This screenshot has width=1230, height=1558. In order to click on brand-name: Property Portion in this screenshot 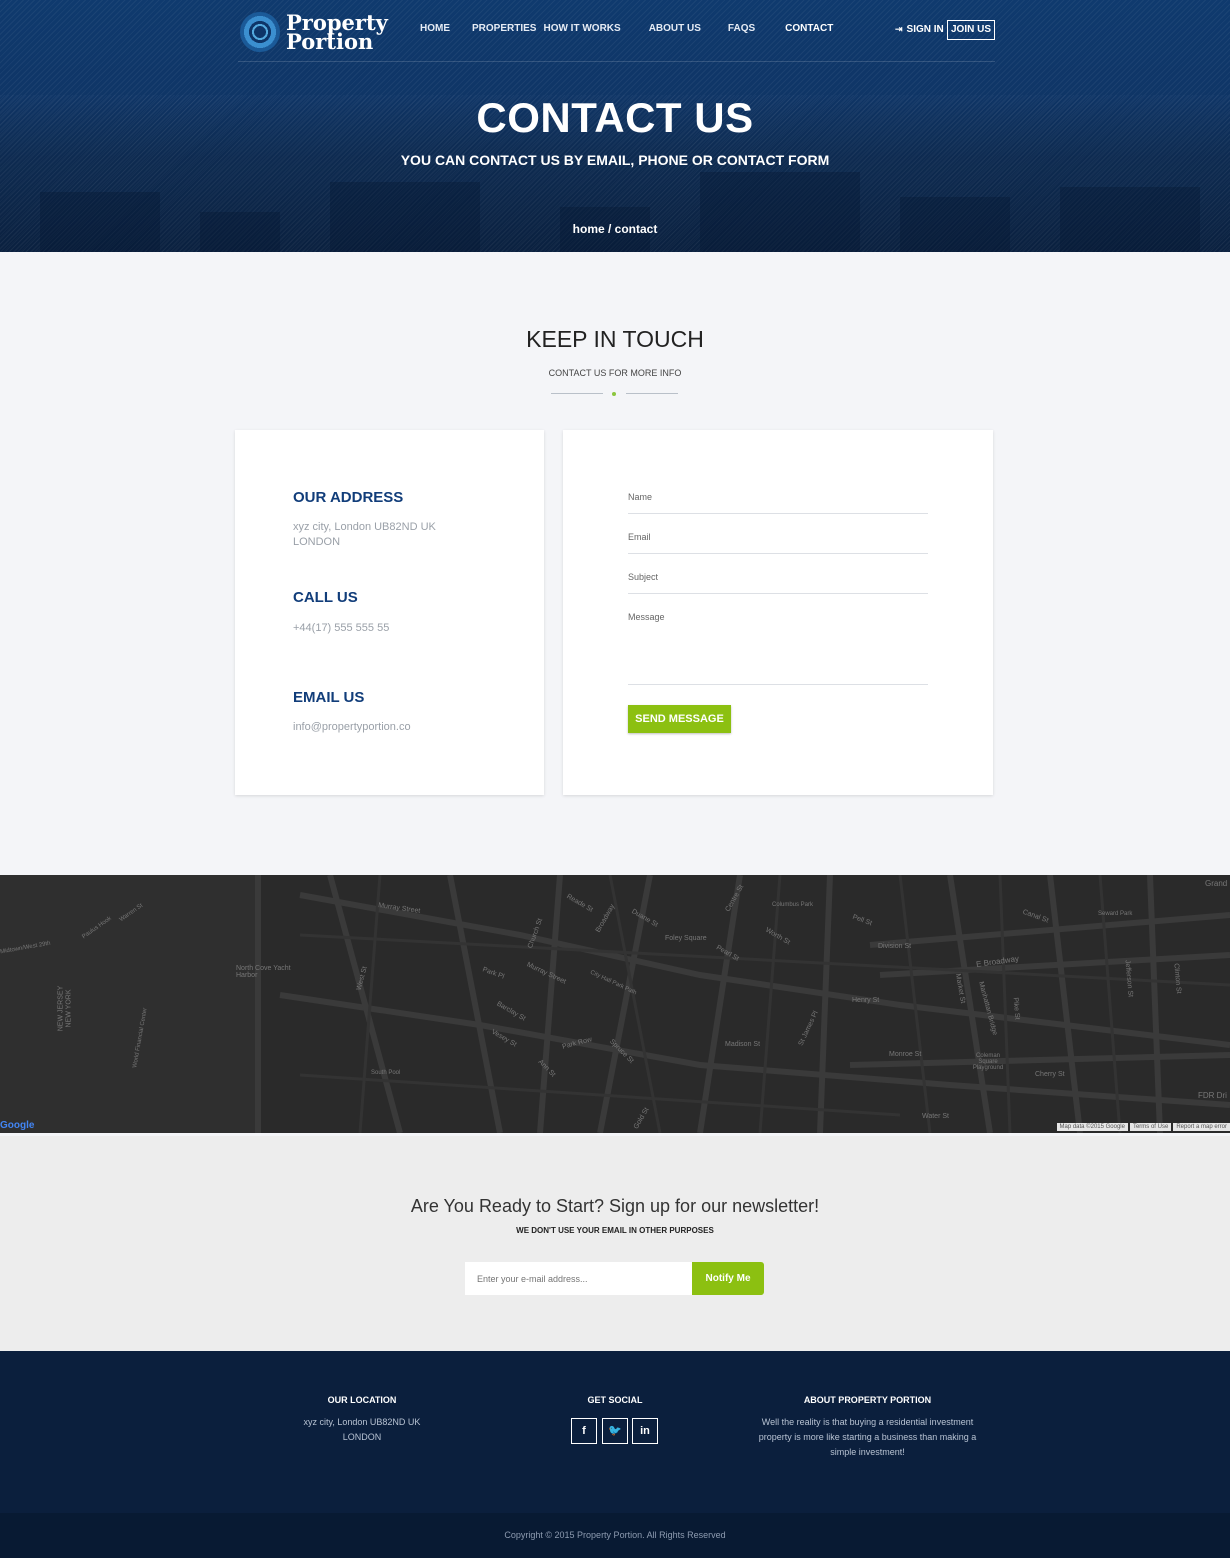, I will do `click(337, 32)`.